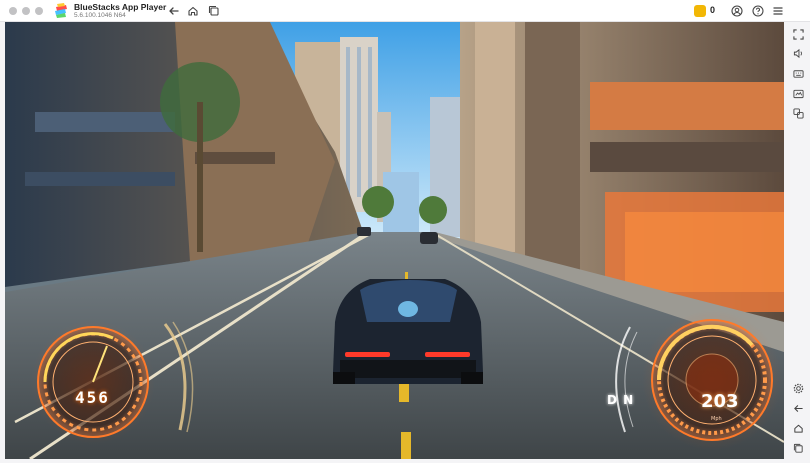  I want to click on speed-unit: Mph, so click(716, 419).